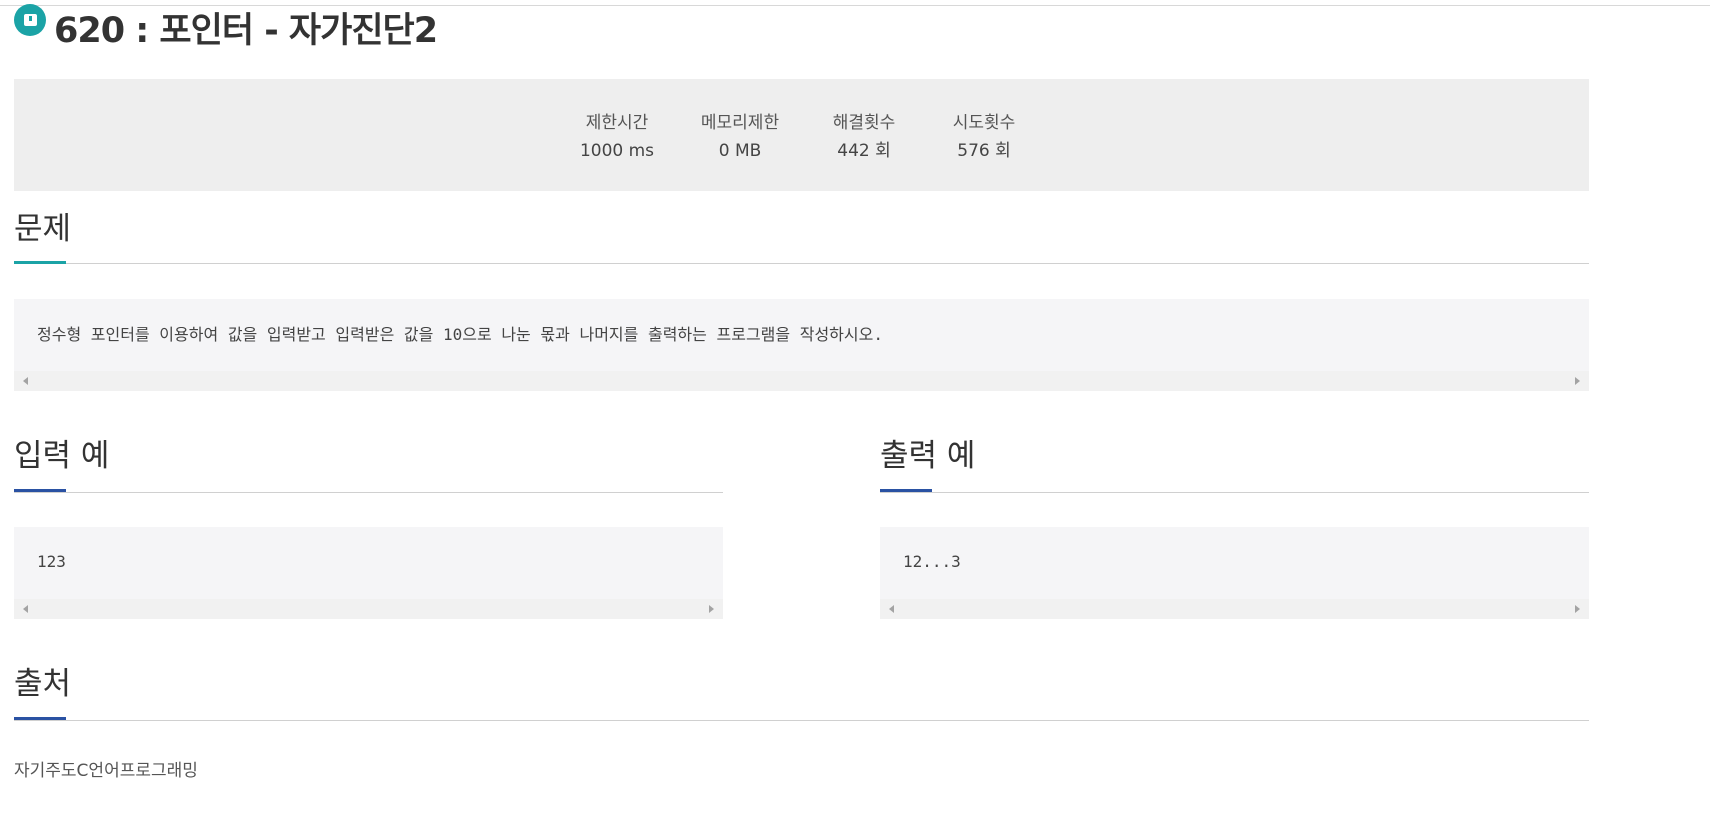 The image size is (1710, 818). I want to click on problem-heading-underline, so click(40, 262).